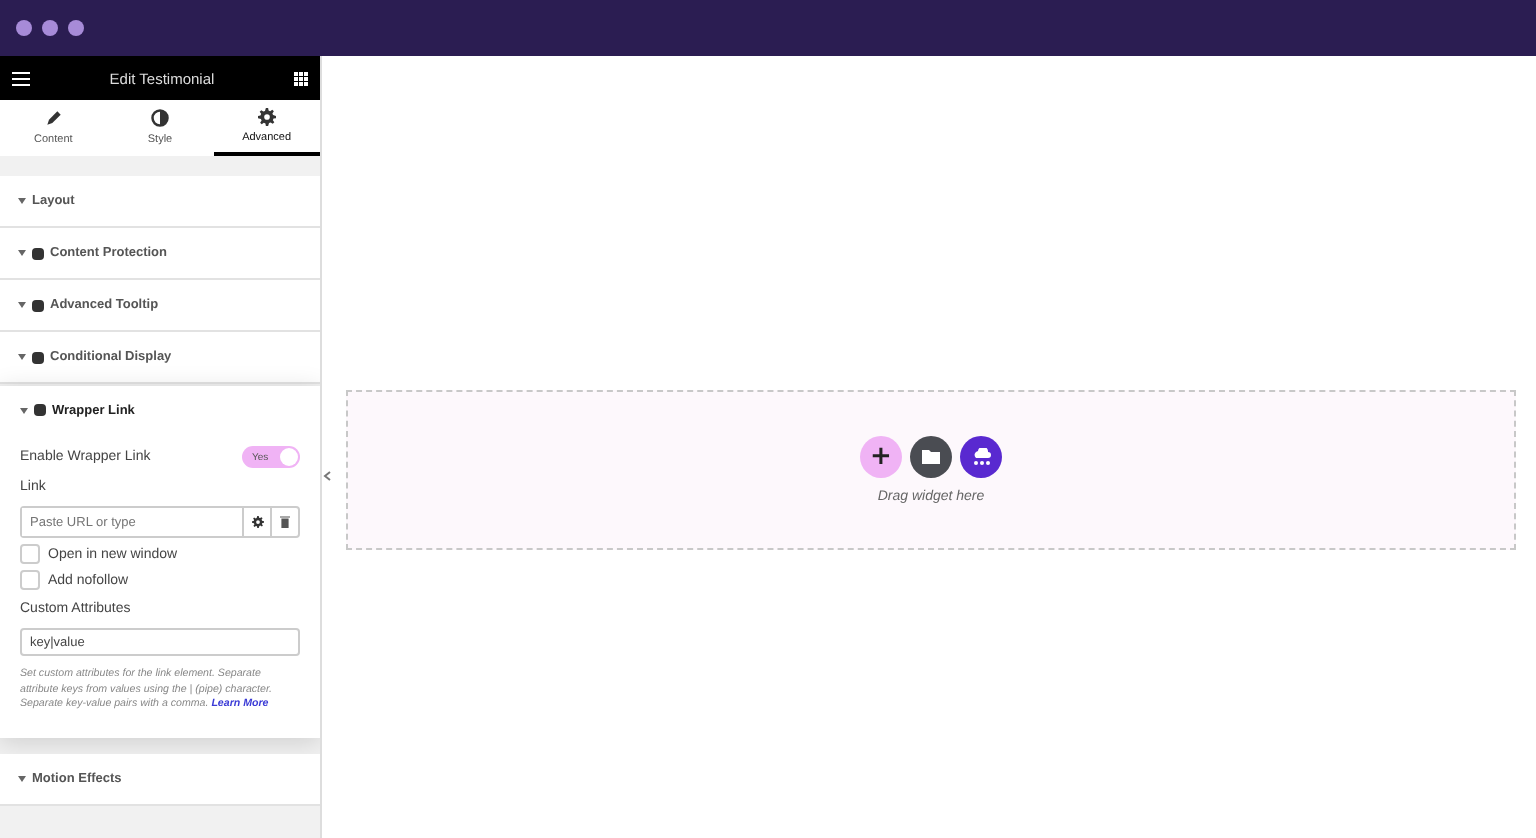 The height and width of the screenshot is (838, 1536). I want to click on kit-button, so click(981, 457).